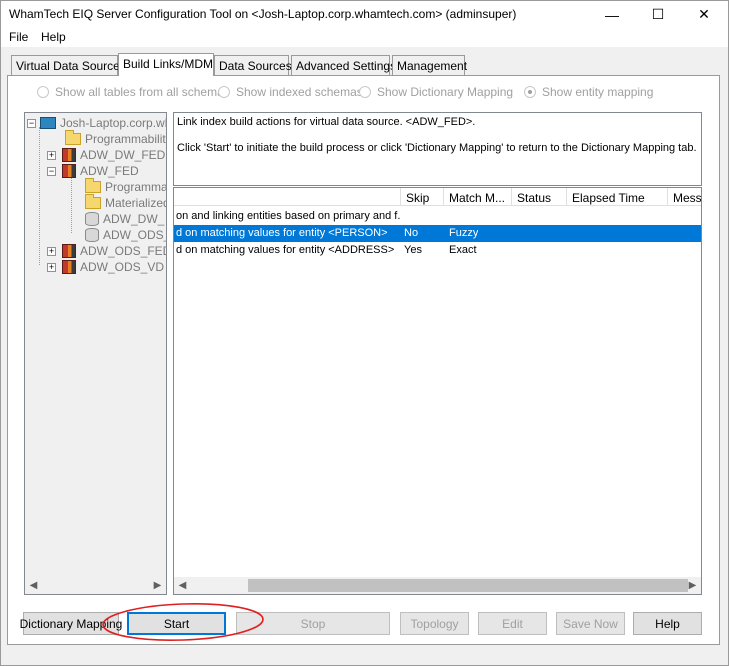  I want to click on annotation-circle, so click(183, 622).